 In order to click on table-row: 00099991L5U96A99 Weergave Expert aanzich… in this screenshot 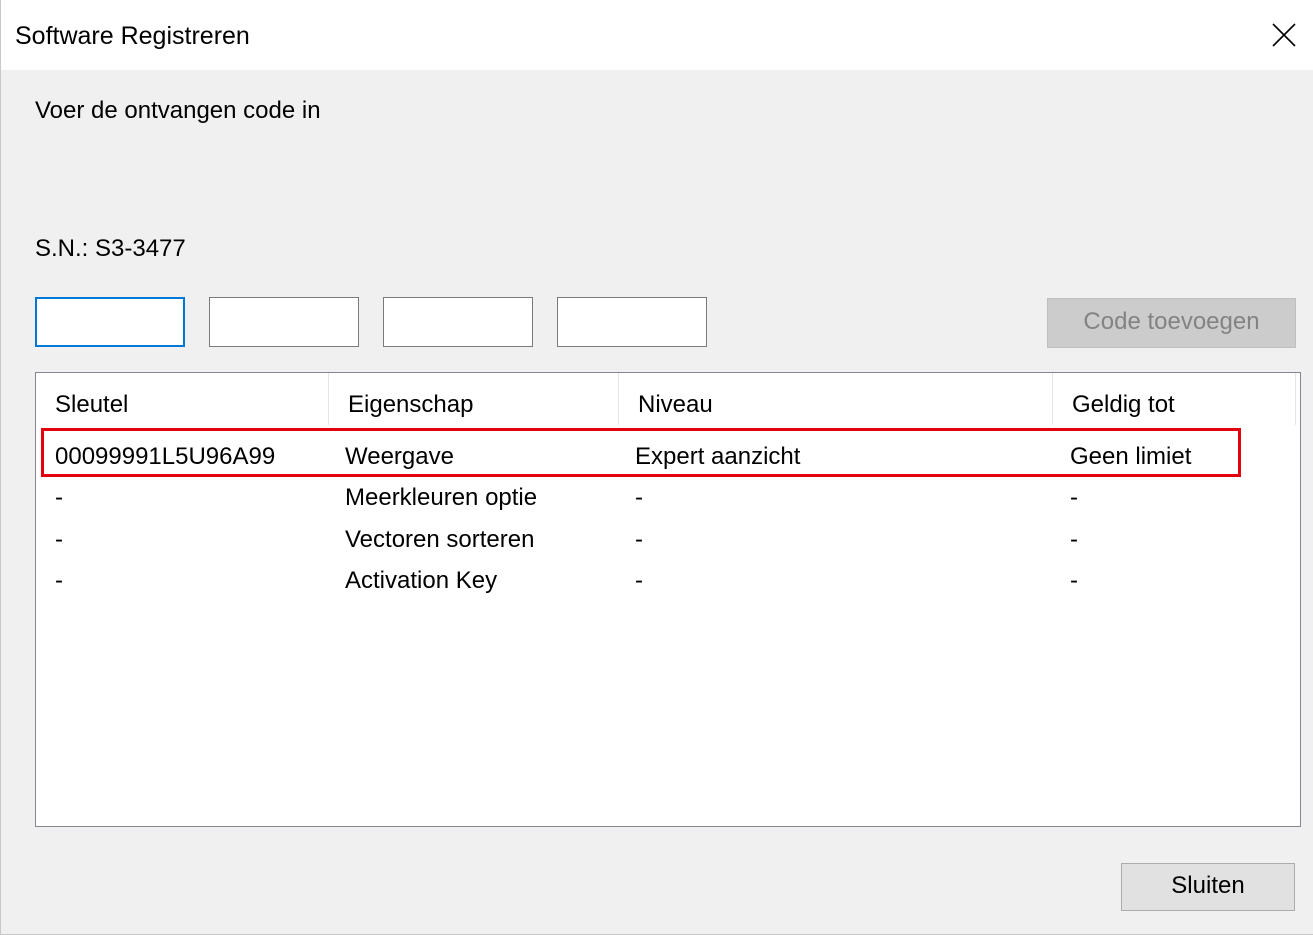, I will do `click(668, 457)`.